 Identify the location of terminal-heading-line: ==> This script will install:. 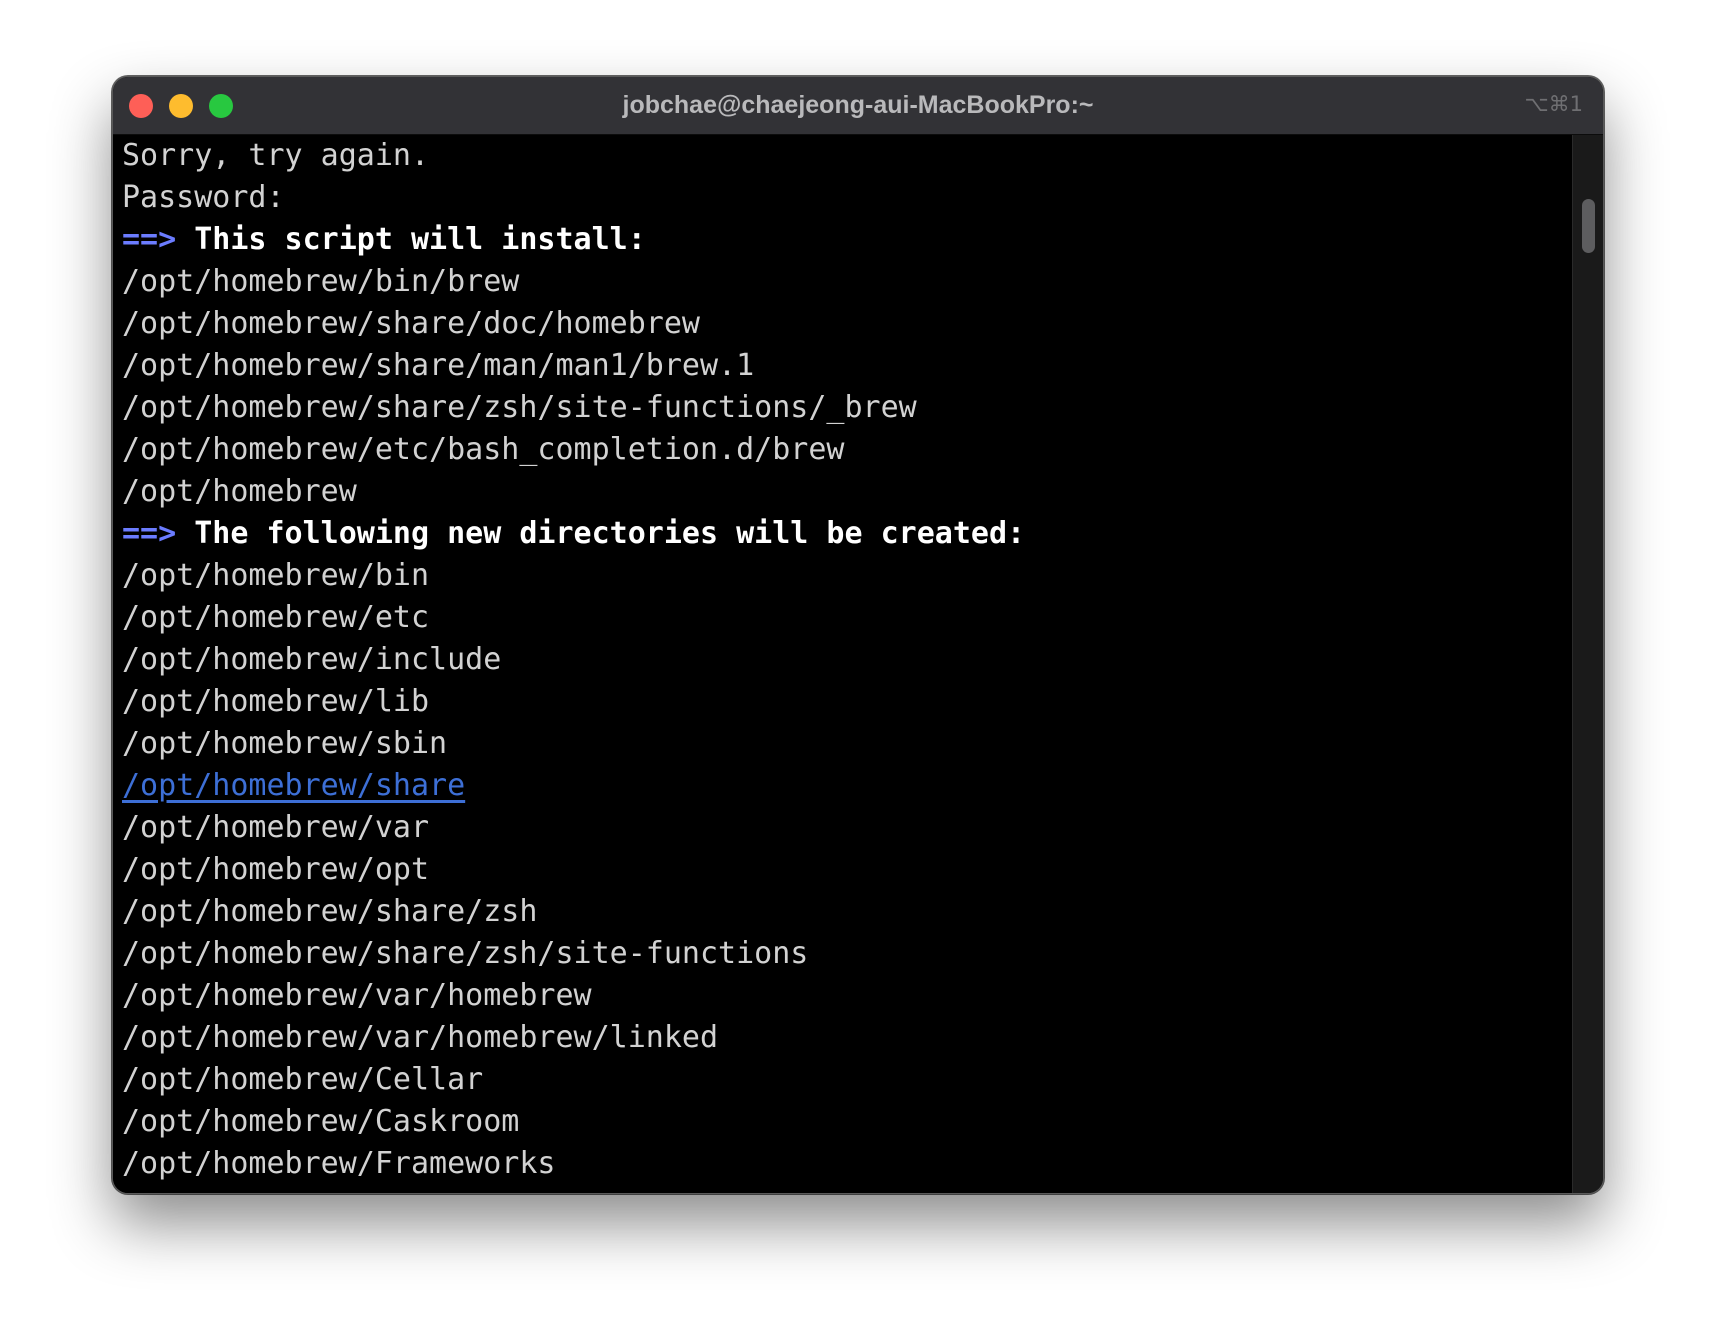
(847, 240).